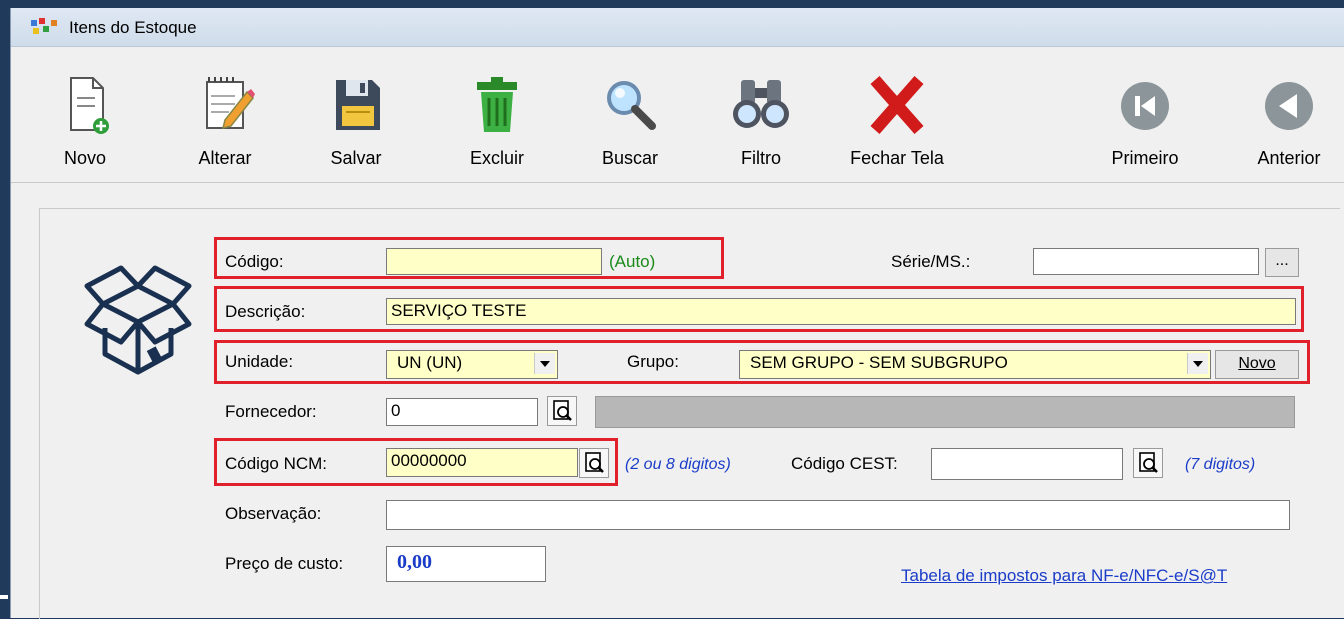  I want to click on descricao-input: SERVIÇO TESTE, so click(841, 311).